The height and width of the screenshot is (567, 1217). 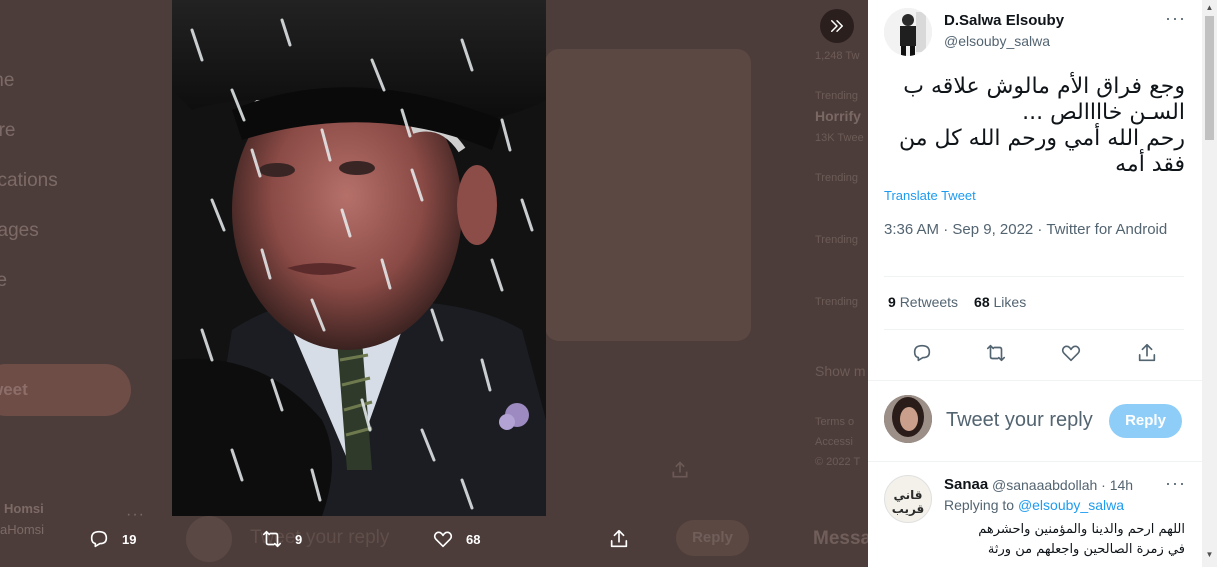 I want to click on retweets-stat: 9 Retweets, so click(x=923, y=302).